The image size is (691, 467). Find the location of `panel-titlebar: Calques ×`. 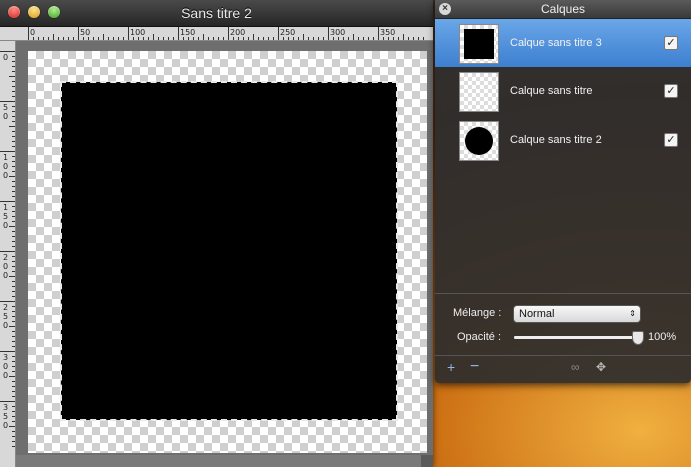

panel-titlebar: Calques × is located at coordinates (563, 9).